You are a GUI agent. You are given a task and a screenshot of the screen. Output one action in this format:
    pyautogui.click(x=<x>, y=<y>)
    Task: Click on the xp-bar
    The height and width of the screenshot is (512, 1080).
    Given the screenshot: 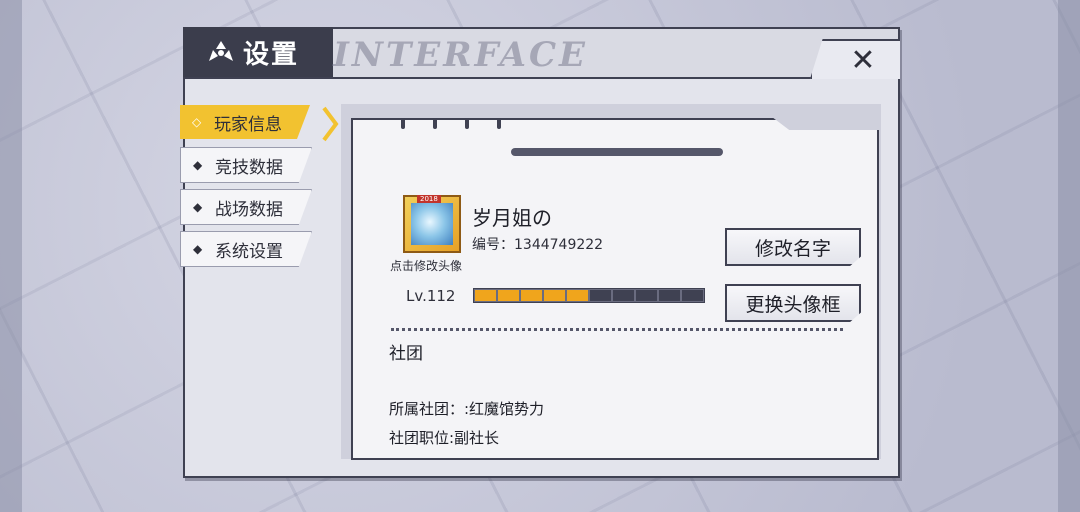 What is the action you would take?
    pyautogui.click(x=589, y=295)
    